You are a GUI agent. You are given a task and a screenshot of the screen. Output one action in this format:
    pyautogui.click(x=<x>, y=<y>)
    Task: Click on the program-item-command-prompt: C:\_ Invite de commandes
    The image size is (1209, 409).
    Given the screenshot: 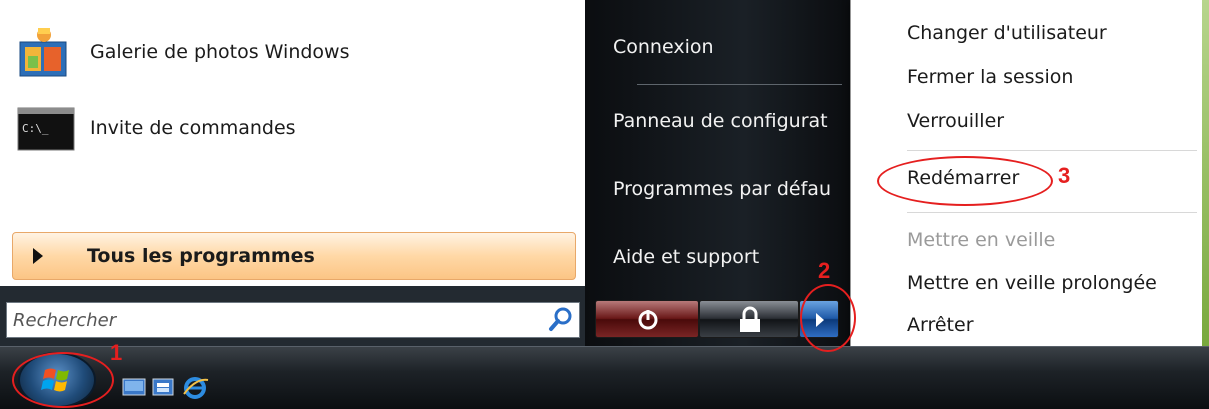 What is the action you would take?
    pyautogui.click(x=296, y=128)
    